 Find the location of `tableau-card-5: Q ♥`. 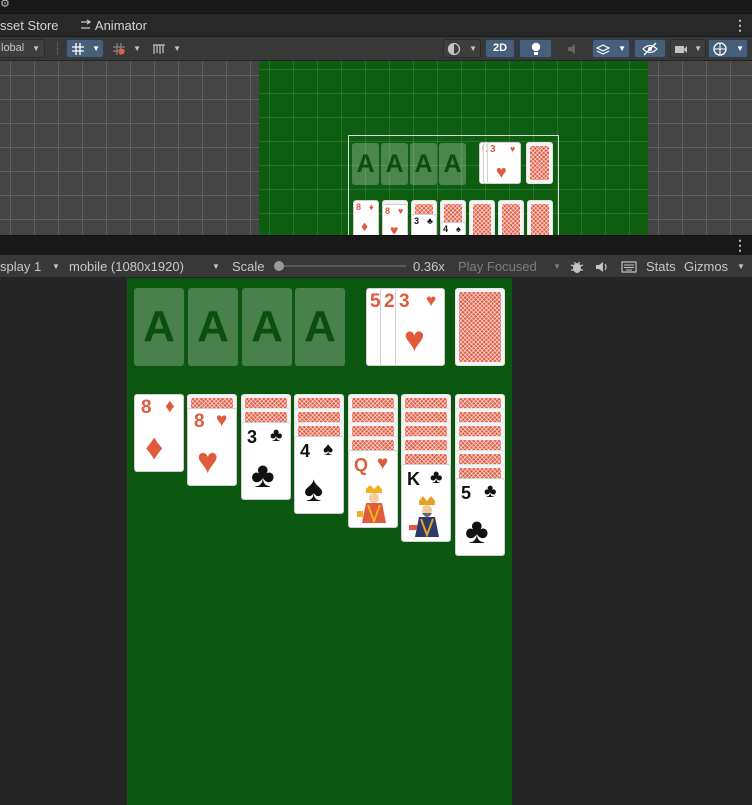

tableau-card-5: Q ♥ is located at coordinates (373, 489).